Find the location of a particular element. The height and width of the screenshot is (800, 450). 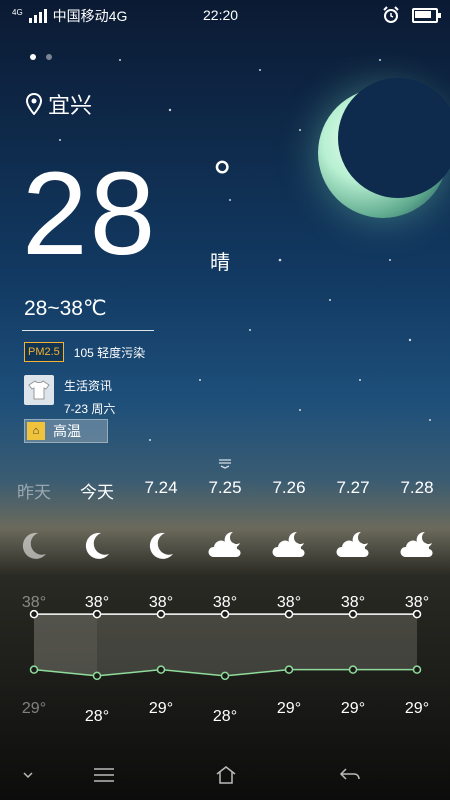

forecast-day-tab: 7.24 is located at coordinates (160, 488).